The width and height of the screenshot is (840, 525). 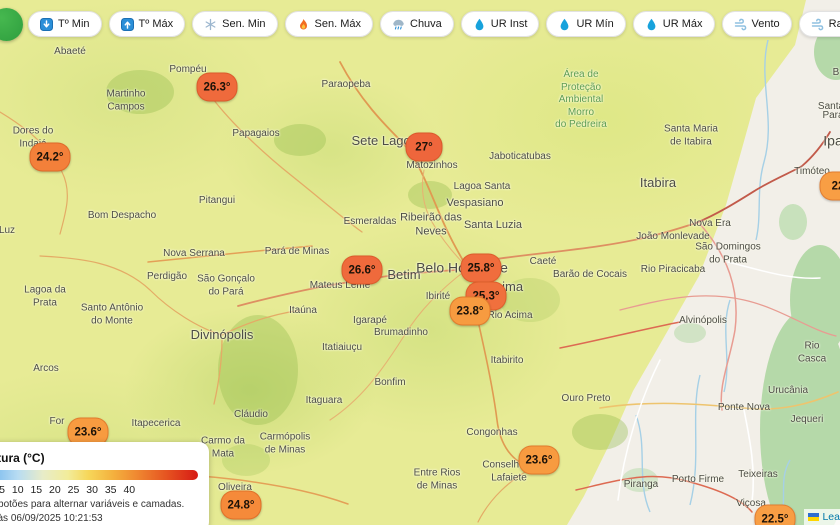 I want to click on map-label: Luz, so click(x=8, y=230).